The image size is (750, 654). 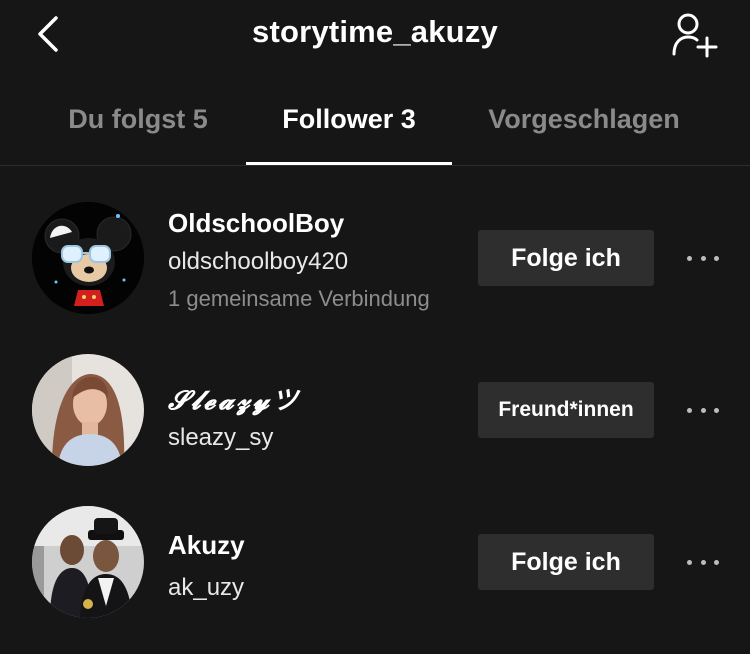 I want to click on follower-username: sleazy_sy, so click(x=220, y=438).